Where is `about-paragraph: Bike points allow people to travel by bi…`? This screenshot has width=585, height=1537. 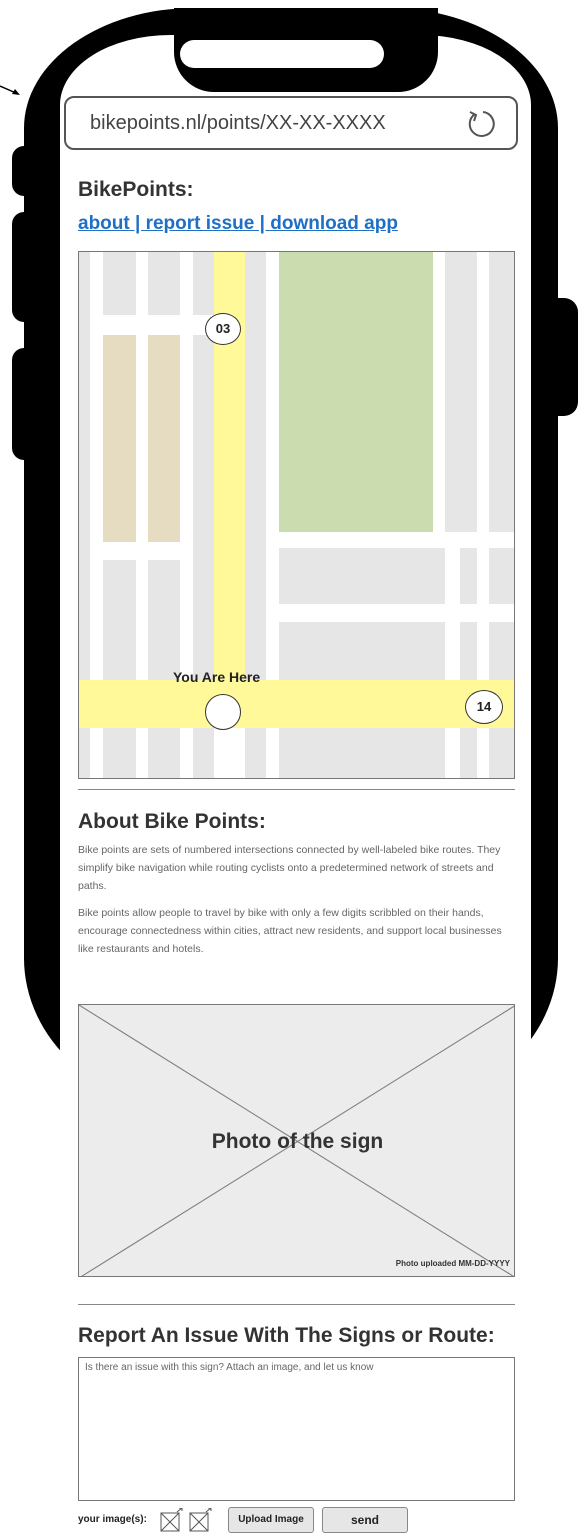
about-paragraph: Bike points allow people to travel by bi… is located at coordinates (290, 931).